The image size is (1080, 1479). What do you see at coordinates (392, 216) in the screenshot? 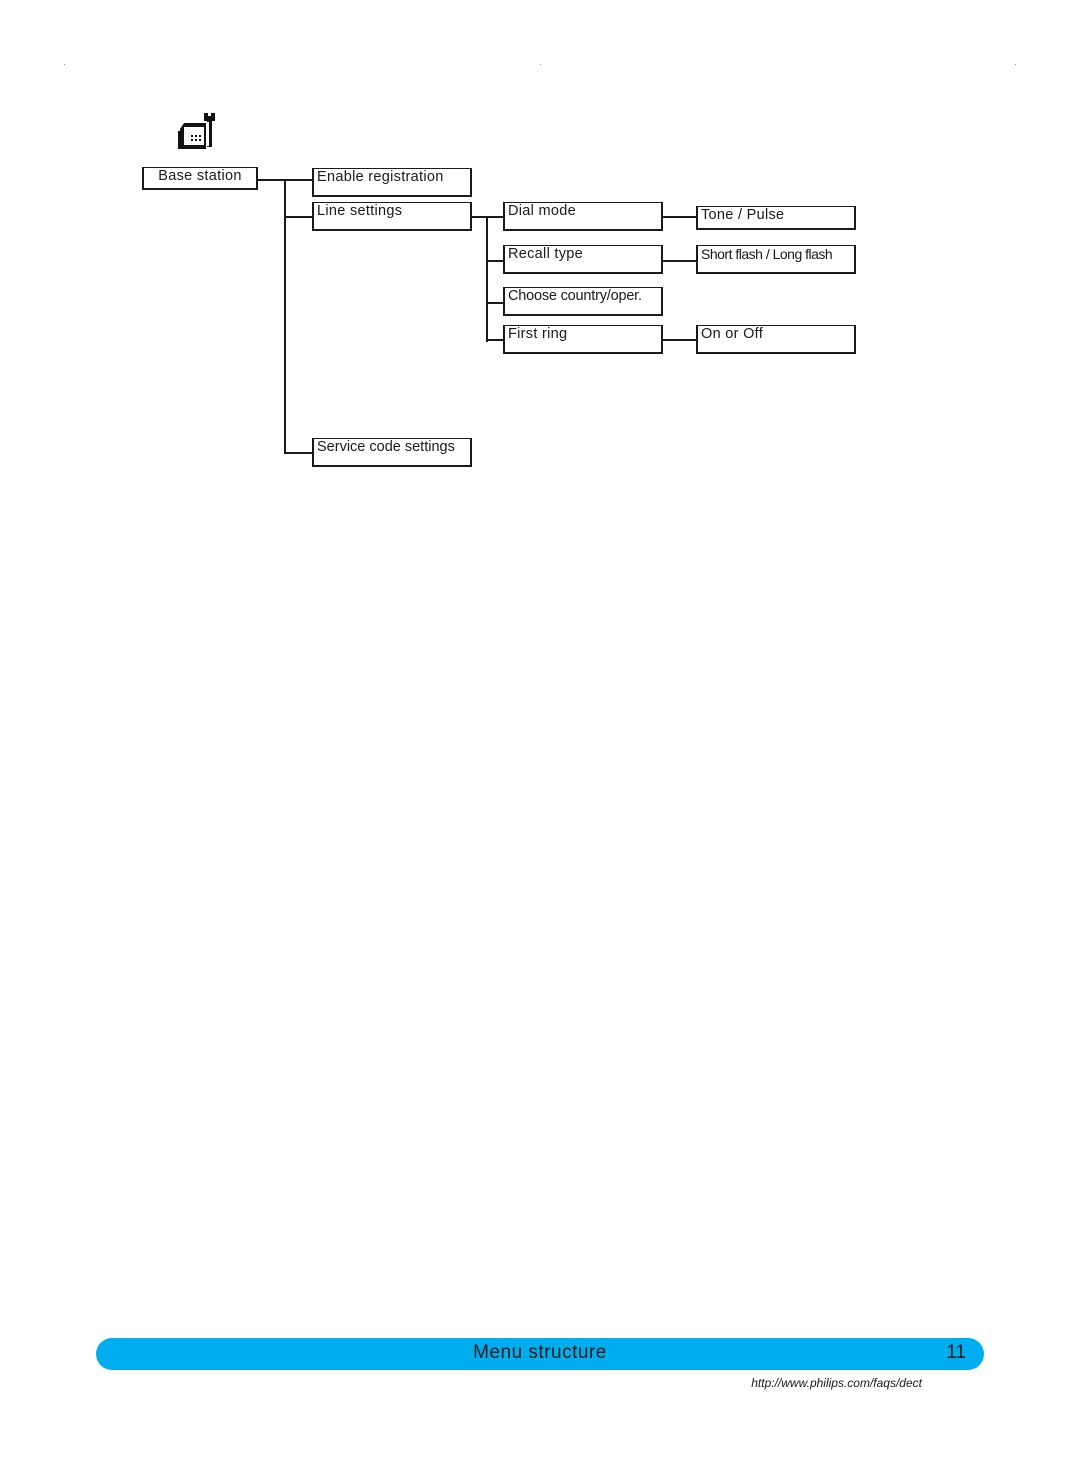
I see `menu-node-line-settings: Line settings` at bounding box center [392, 216].